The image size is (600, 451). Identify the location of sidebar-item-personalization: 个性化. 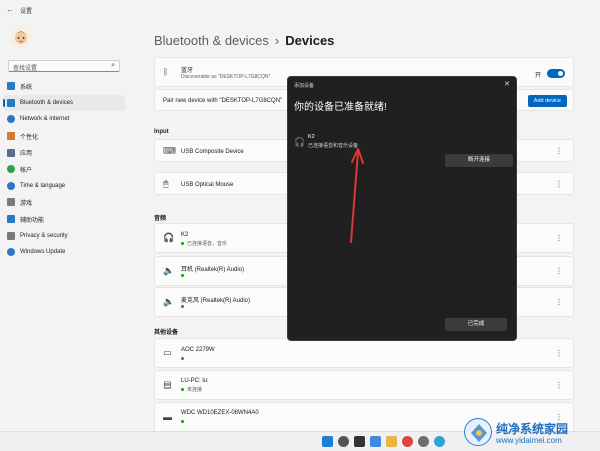
(64, 136).